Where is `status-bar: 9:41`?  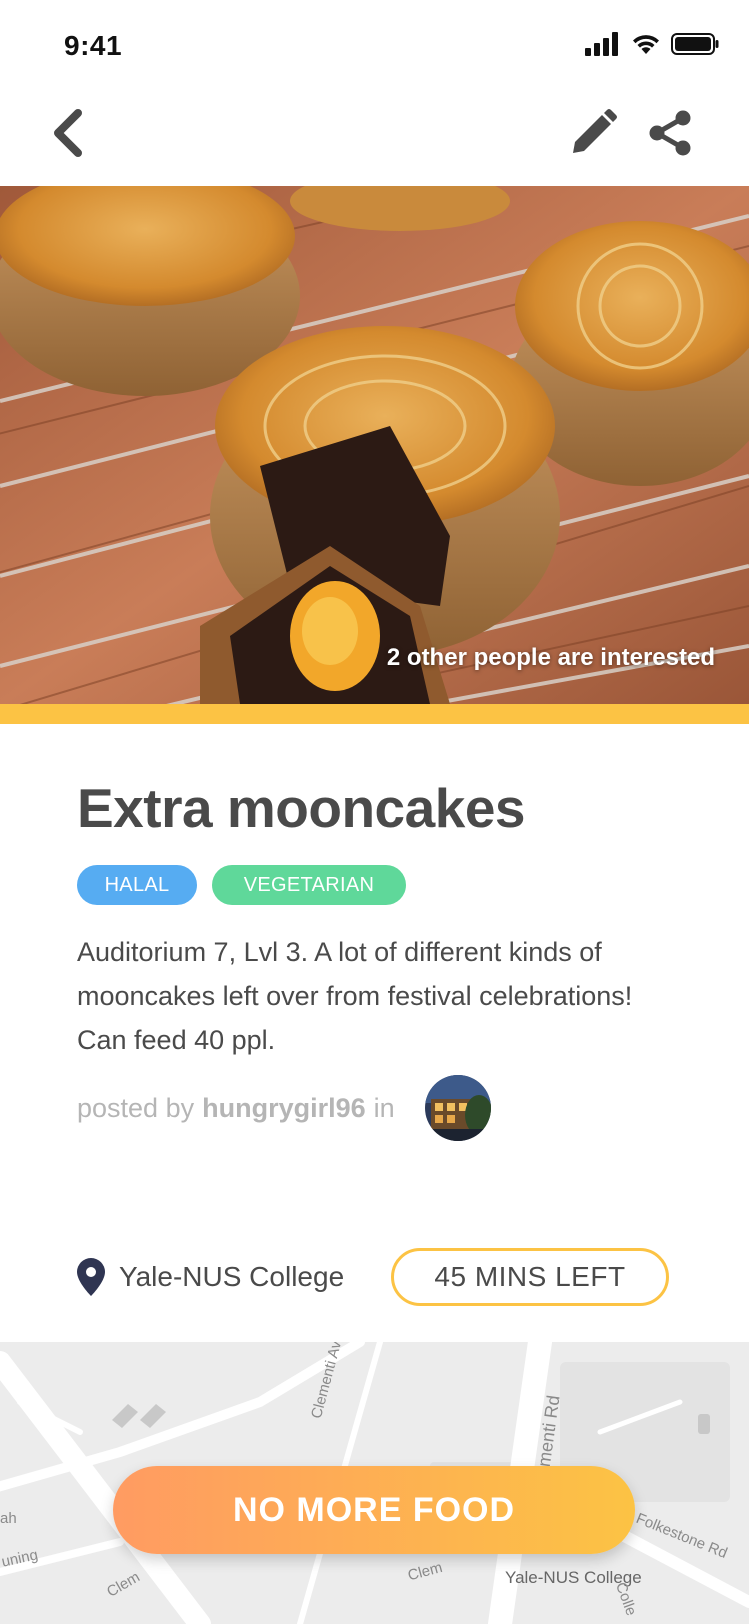
status-bar: 9:41 is located at coordinates (374, 47).